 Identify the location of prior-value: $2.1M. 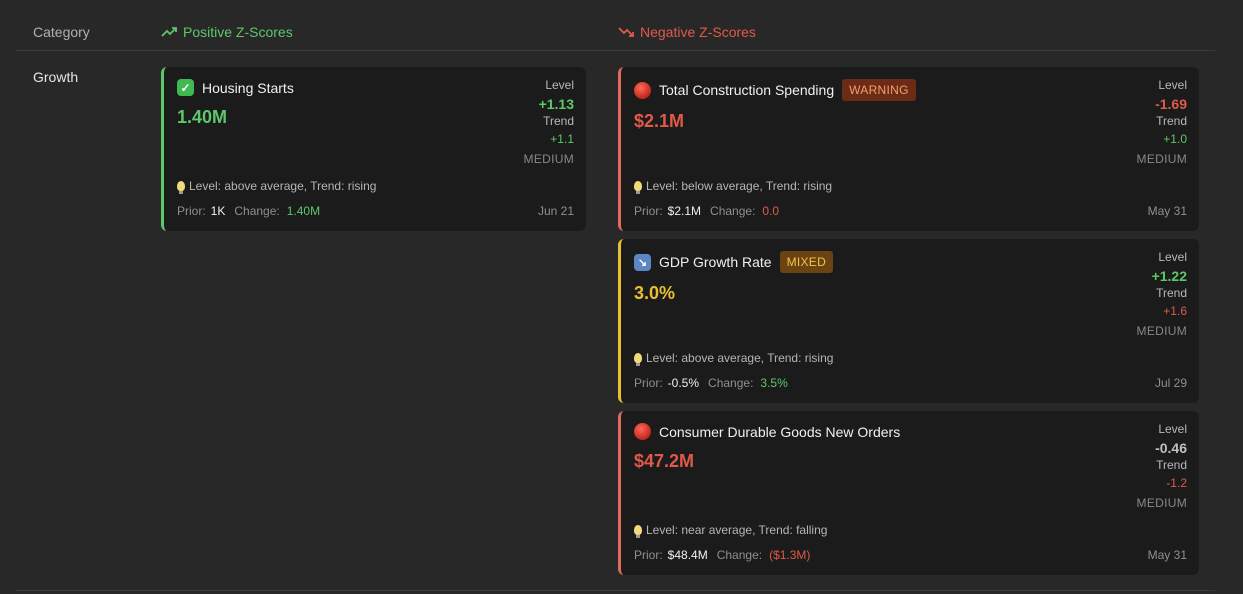
(684, 211).